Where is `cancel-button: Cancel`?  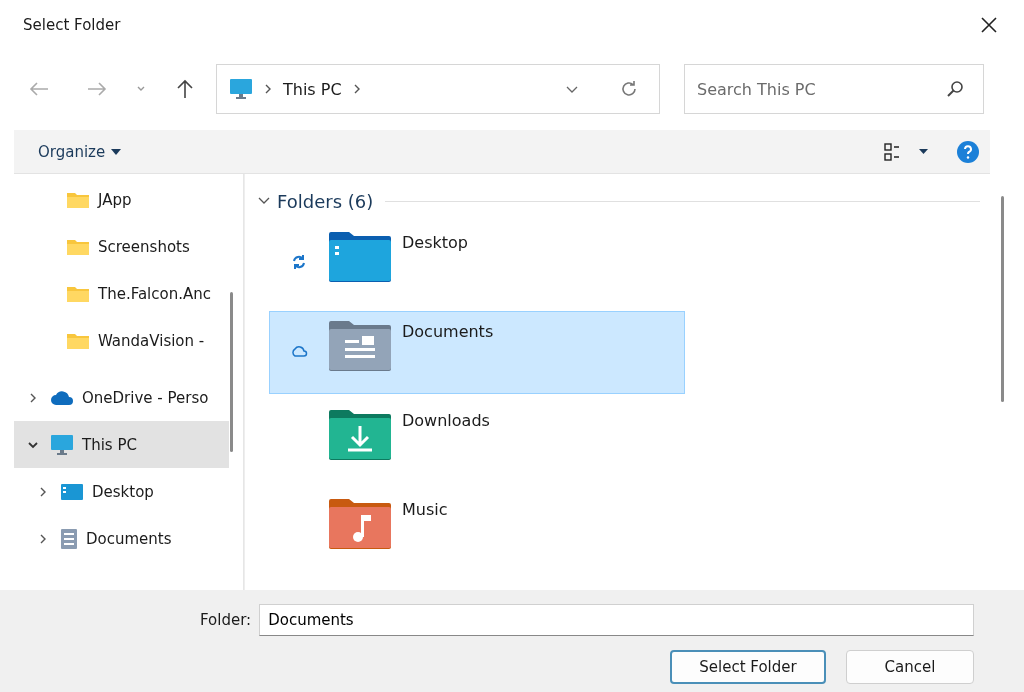
cancel-button: Cancel is located at coordinates (910, 667).